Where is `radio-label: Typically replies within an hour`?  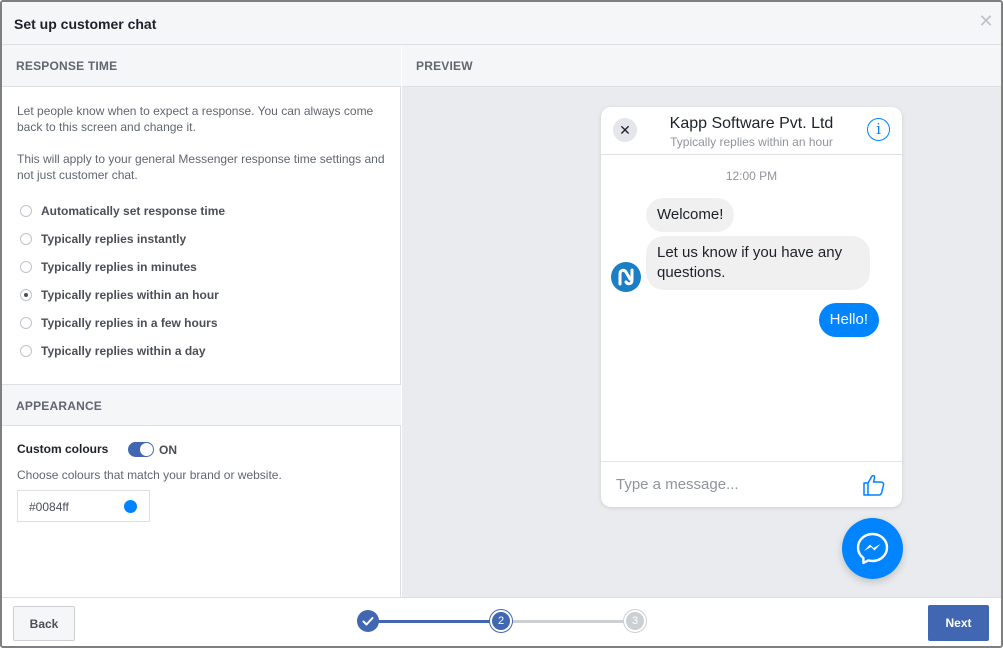 radio-label: Typically replies within an hour is located at coordinates (130, 295).